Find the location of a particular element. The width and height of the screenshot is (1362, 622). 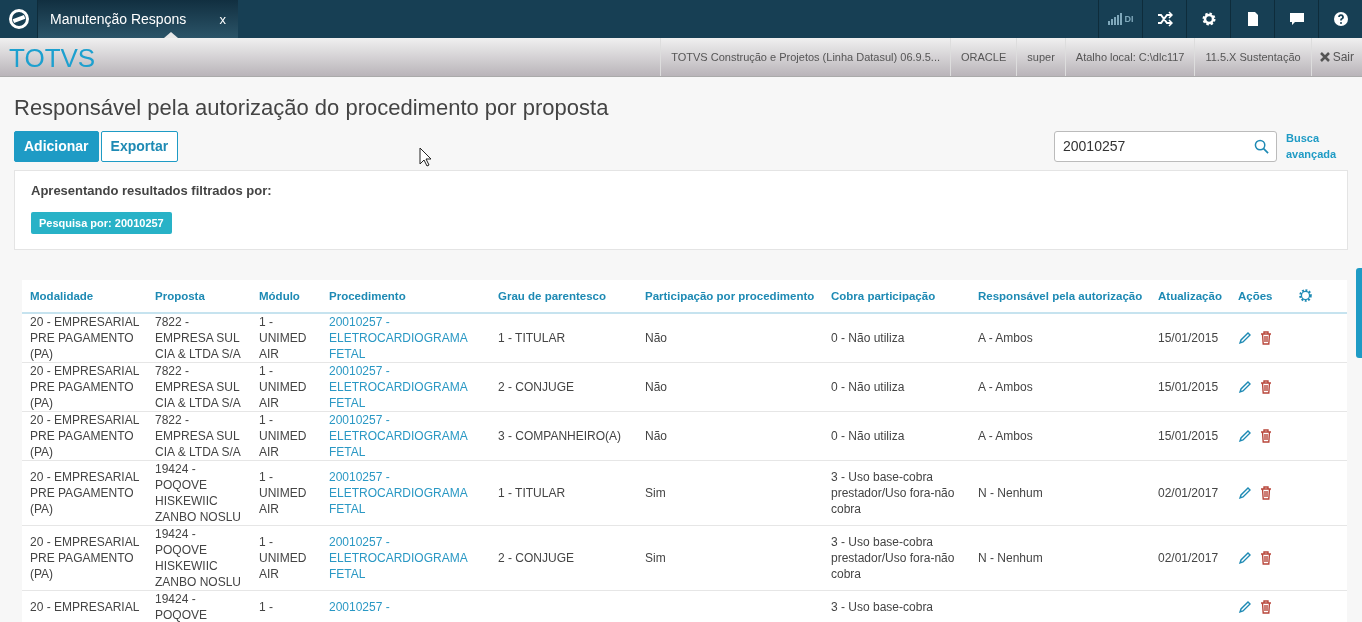

app-tab: Manutenção Respons x is located at coordinates (138, 19).